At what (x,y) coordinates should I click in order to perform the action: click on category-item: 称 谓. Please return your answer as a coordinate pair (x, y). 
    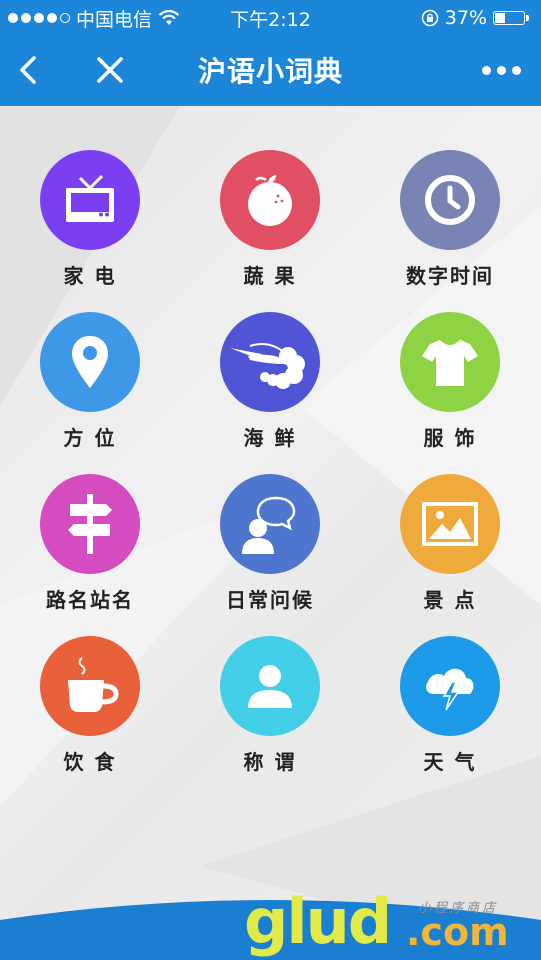
    Looking at the image, I should click on (270, 705).